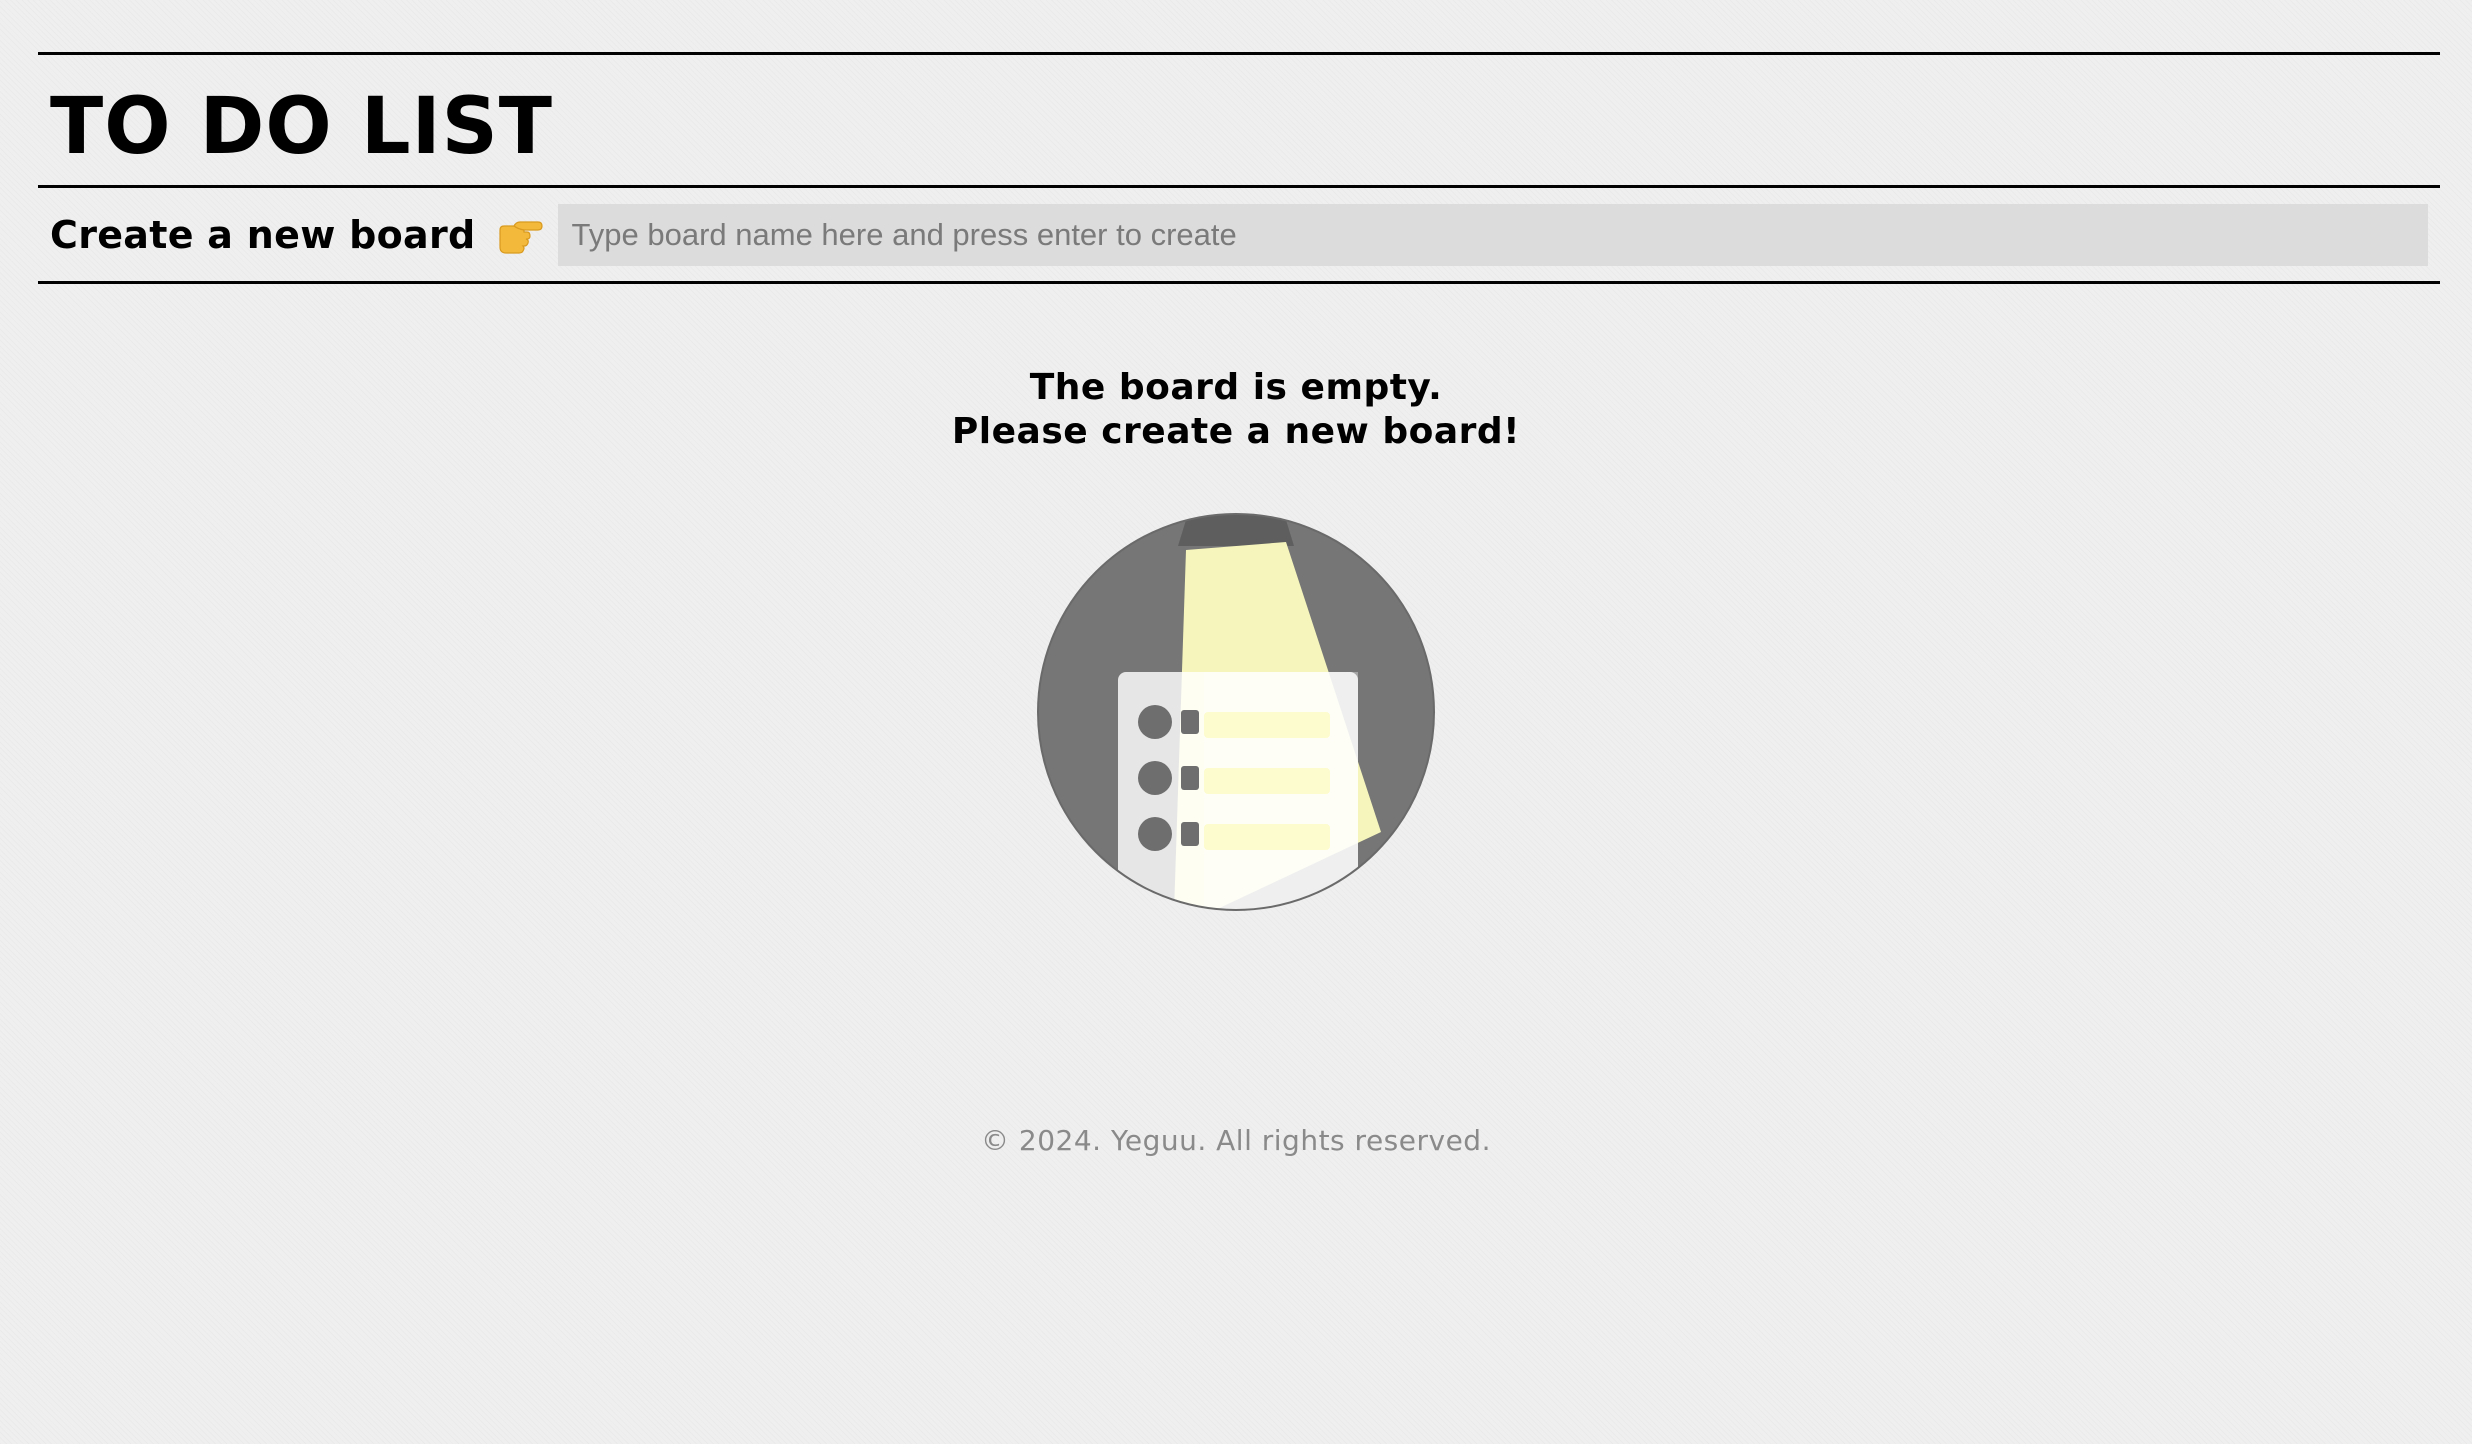  I want to click on create-board-row: Create a new board, so click(1239, 234).